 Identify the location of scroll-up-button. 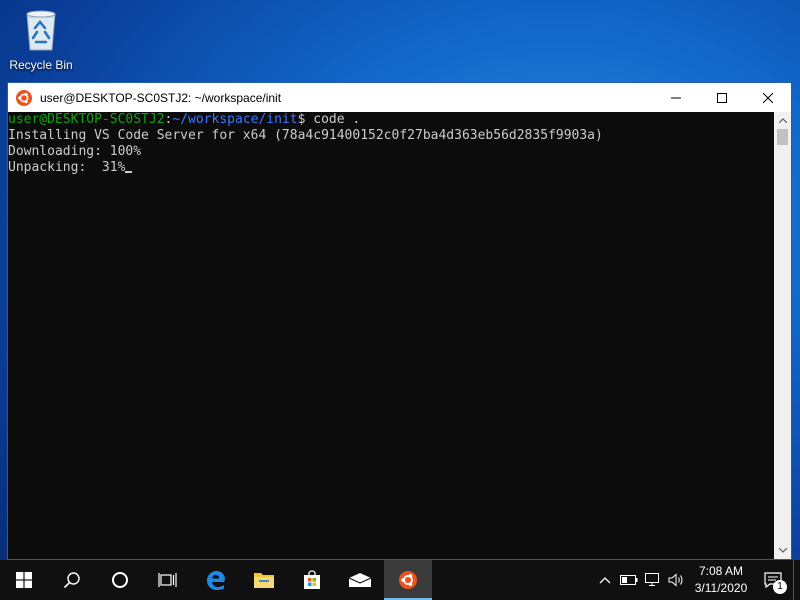
(782, 120).